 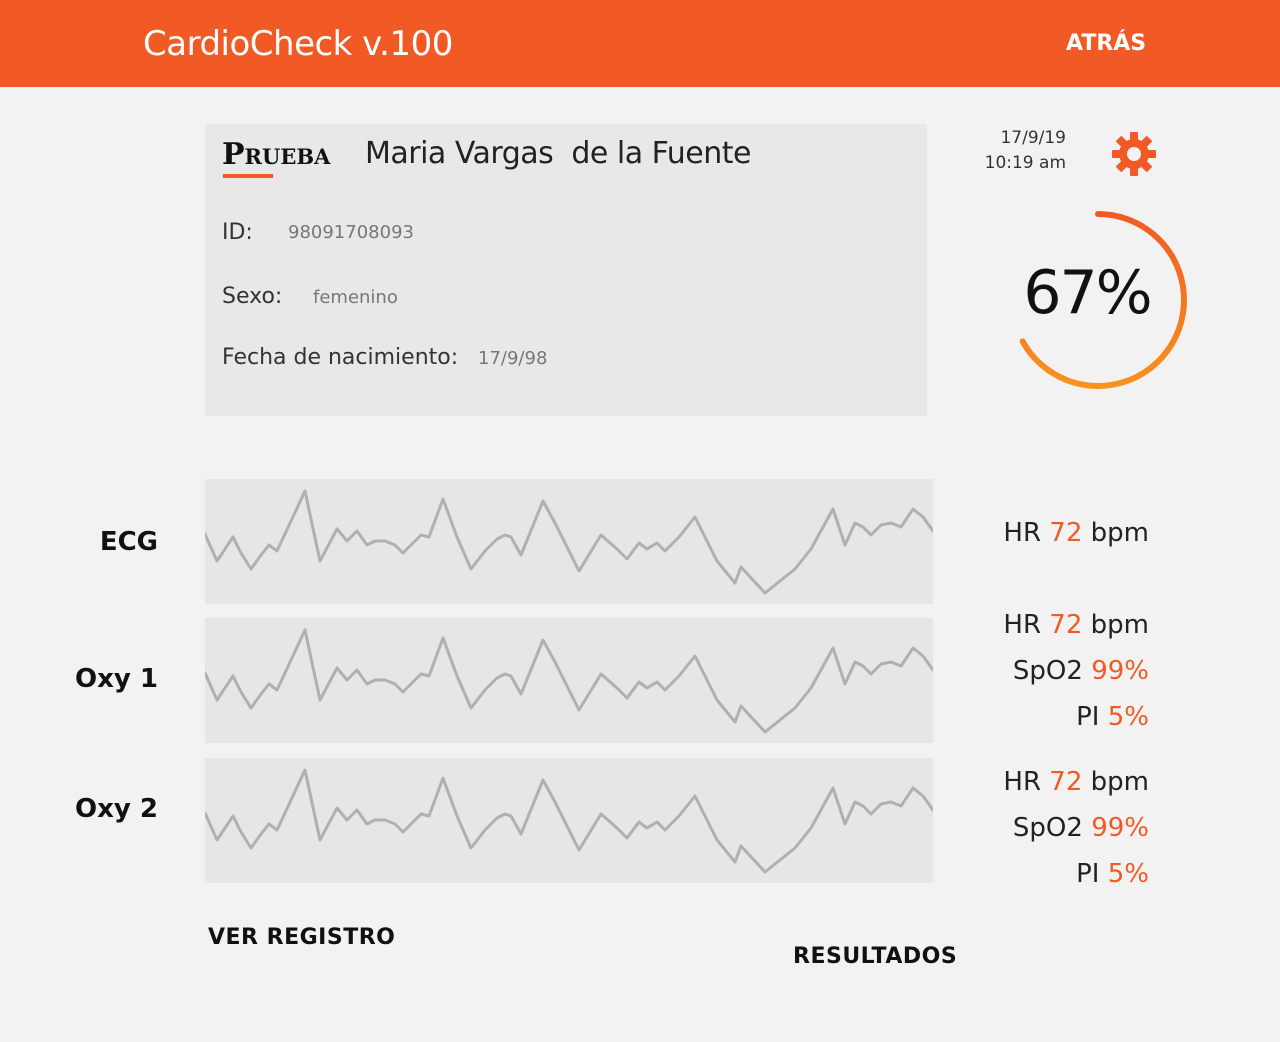 What do you see at coordinates (1106, 43) in the screenshot?
I see `back-button: ATRÁS` at bounding box center [1106, 43].